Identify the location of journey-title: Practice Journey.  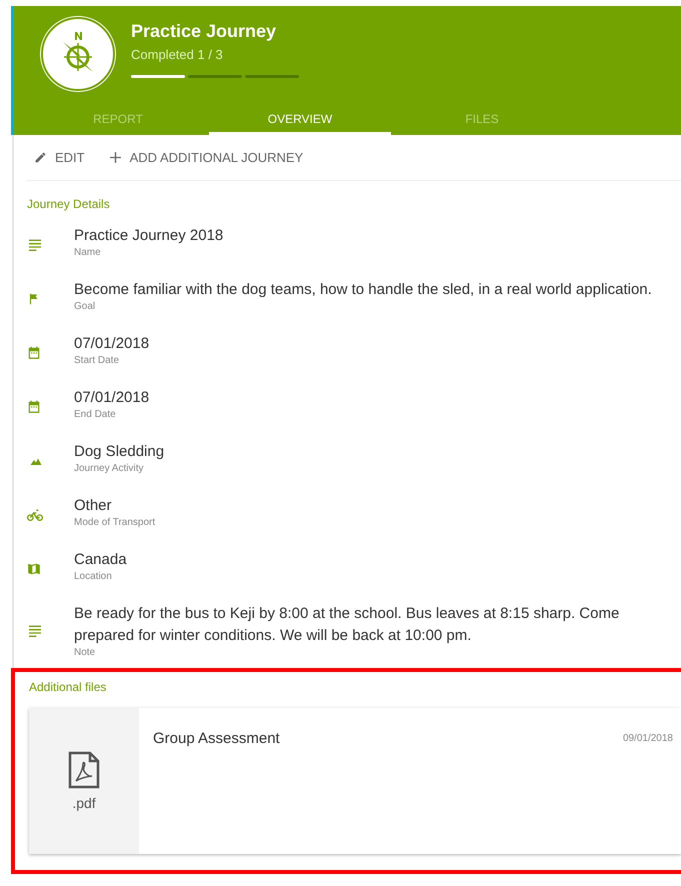
(204, 31).